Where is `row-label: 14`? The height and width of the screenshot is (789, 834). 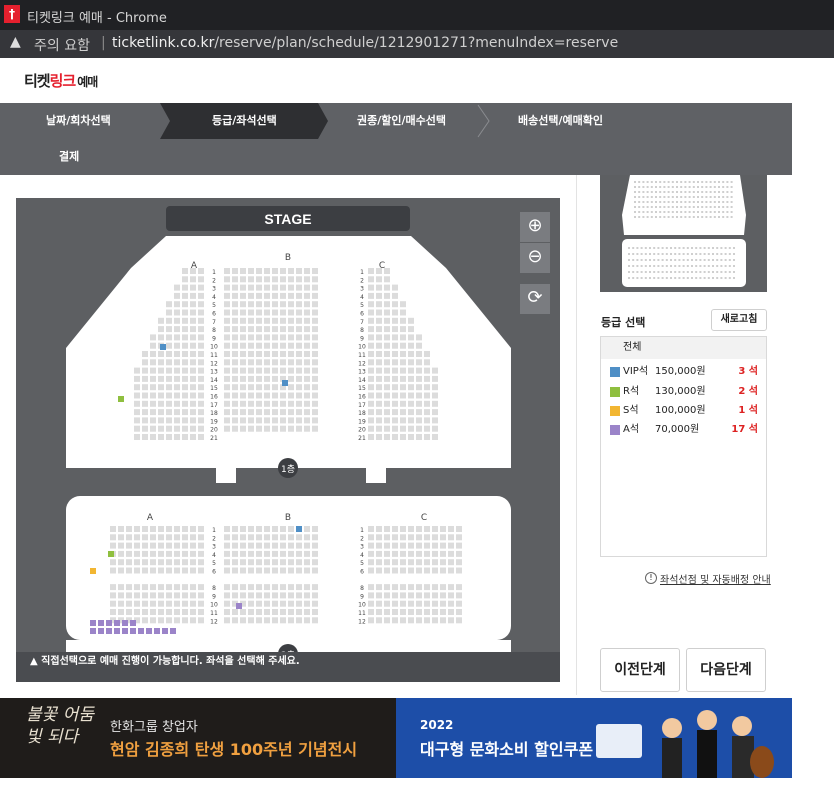 row-label: 14 is located at coordinates (362, 380).